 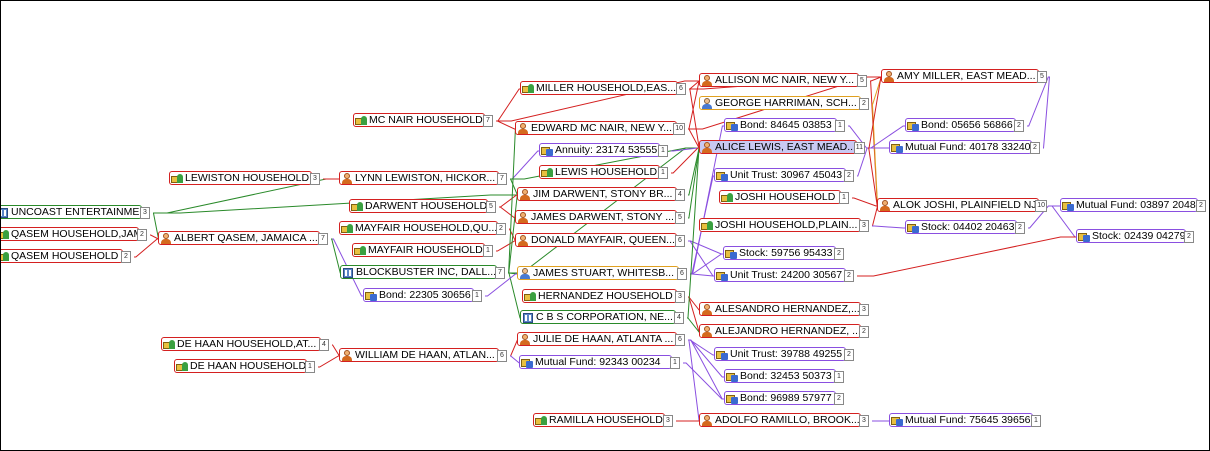 I want to click on link-count-badge: 11, so click(x=859, y=148).